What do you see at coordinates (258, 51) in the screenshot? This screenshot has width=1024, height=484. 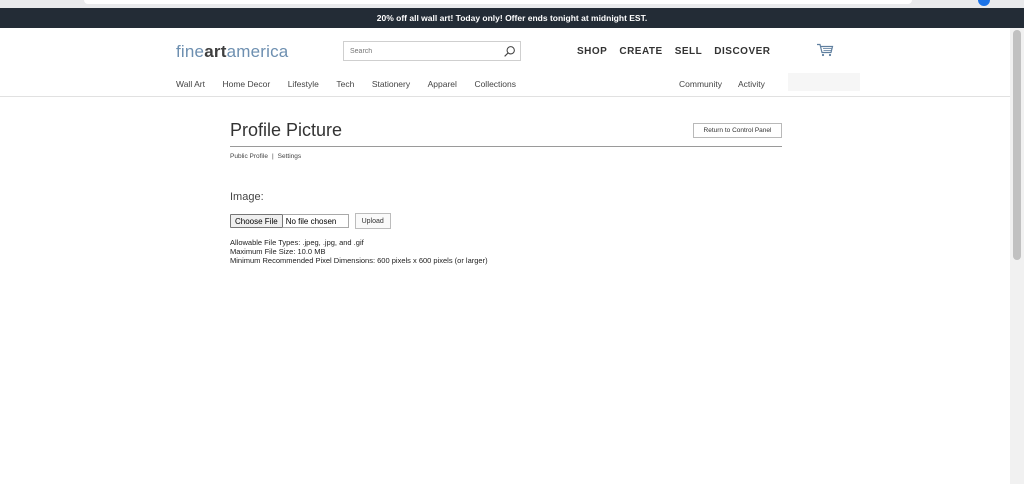 I see `logo-text-america: america` at bounding box center [258, 51].